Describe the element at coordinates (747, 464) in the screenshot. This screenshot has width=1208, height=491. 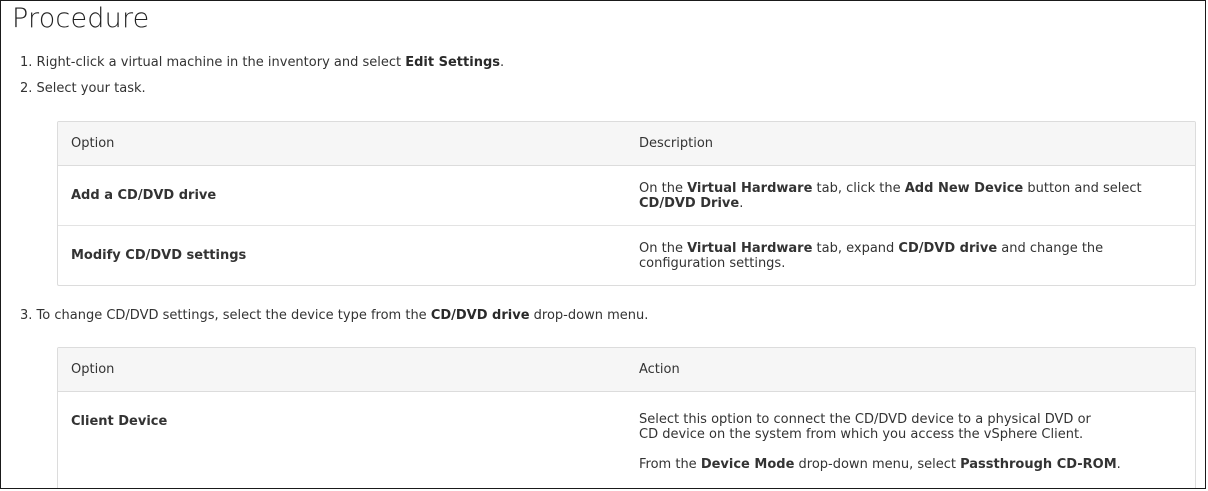
I see `bold-term: Device Mode` at that location.